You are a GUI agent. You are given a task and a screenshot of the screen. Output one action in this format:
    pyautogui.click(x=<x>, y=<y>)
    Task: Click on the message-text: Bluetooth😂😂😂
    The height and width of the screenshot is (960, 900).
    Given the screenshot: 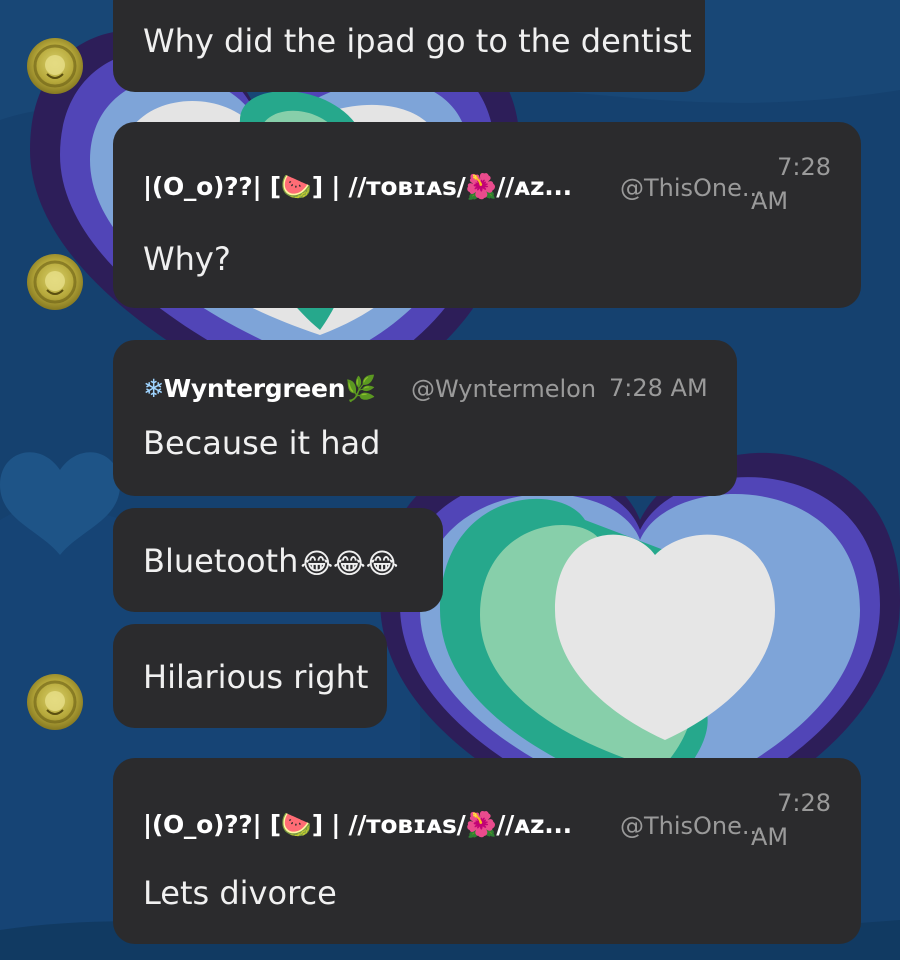 What is the action you would take?
    pyautogui.click(x=271, y=561)
    